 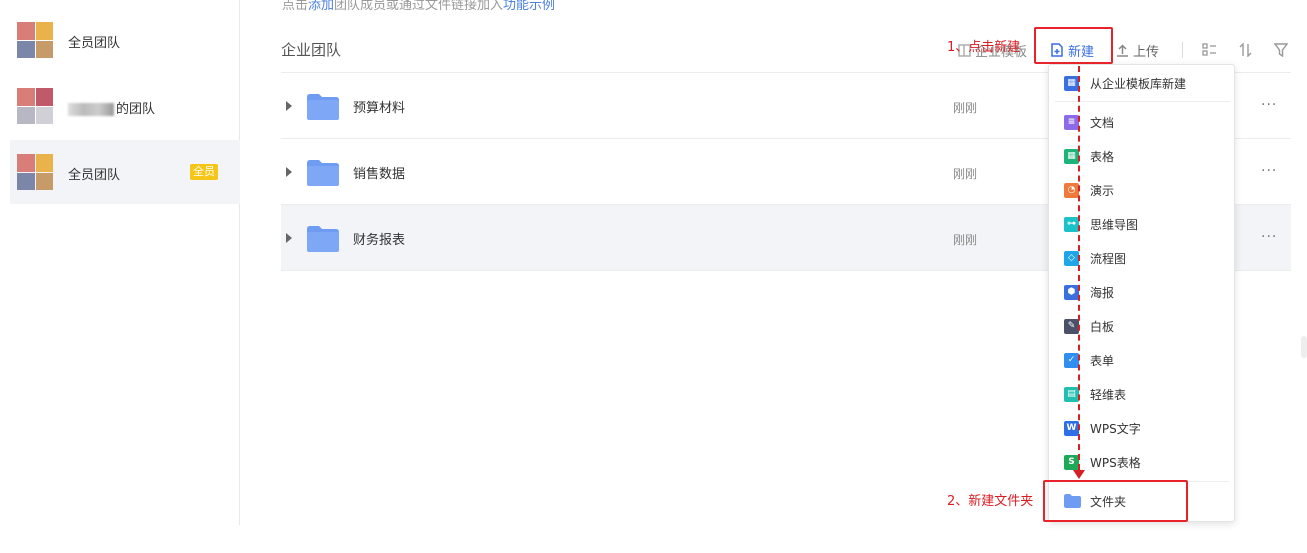 I want to click on annotation-dashed-line, so click(x=1079, y=268).